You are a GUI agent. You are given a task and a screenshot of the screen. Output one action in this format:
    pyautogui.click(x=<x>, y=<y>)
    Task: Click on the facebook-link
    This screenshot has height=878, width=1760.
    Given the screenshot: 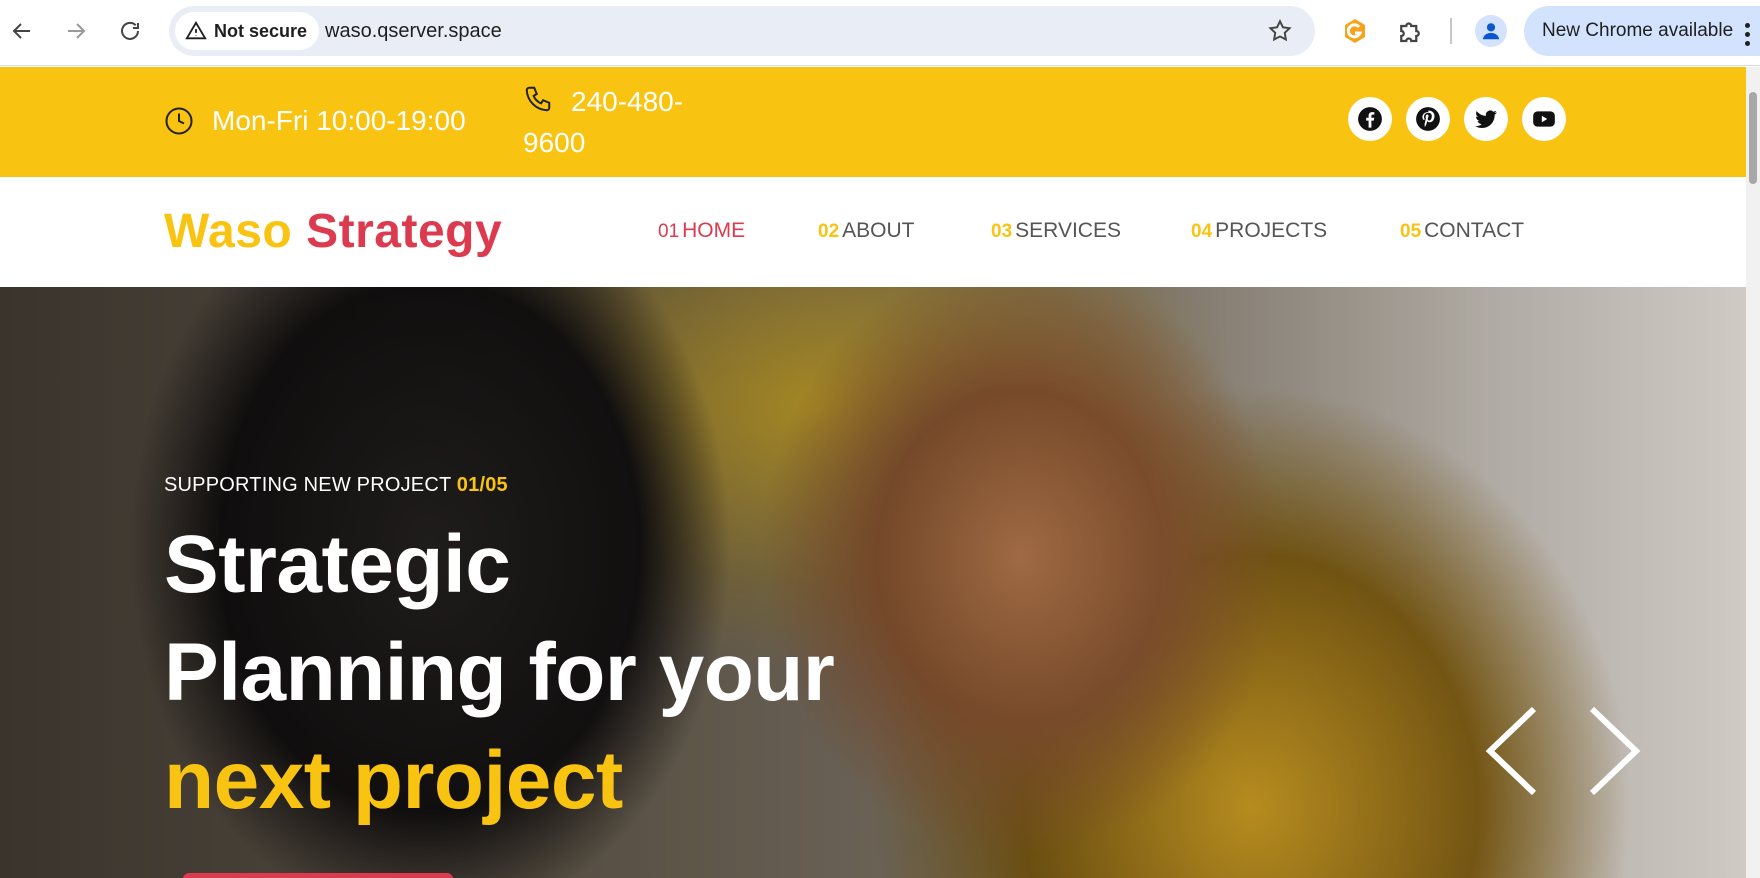 What is the action you would take?
    pyautogui.click(x=1370, y=119)
    